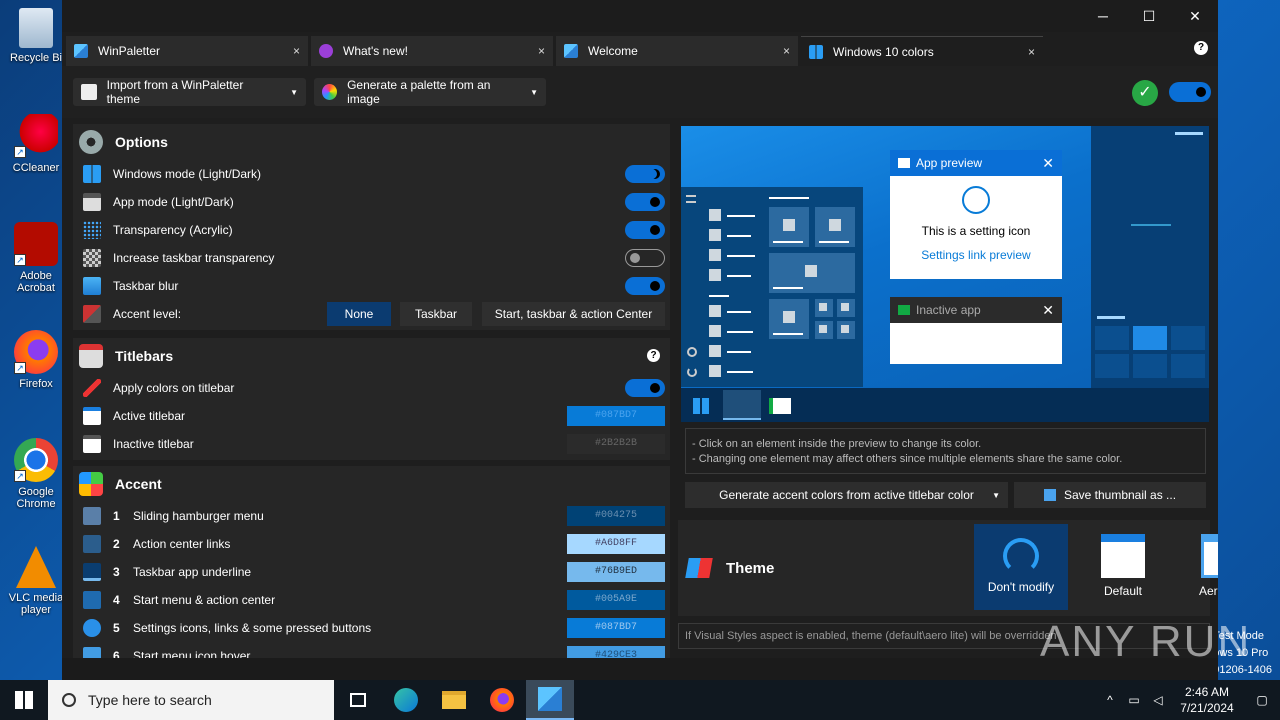 The width and height of the screenshot is (1280, 720). I want to click on settings-icon, so click(692, 352).